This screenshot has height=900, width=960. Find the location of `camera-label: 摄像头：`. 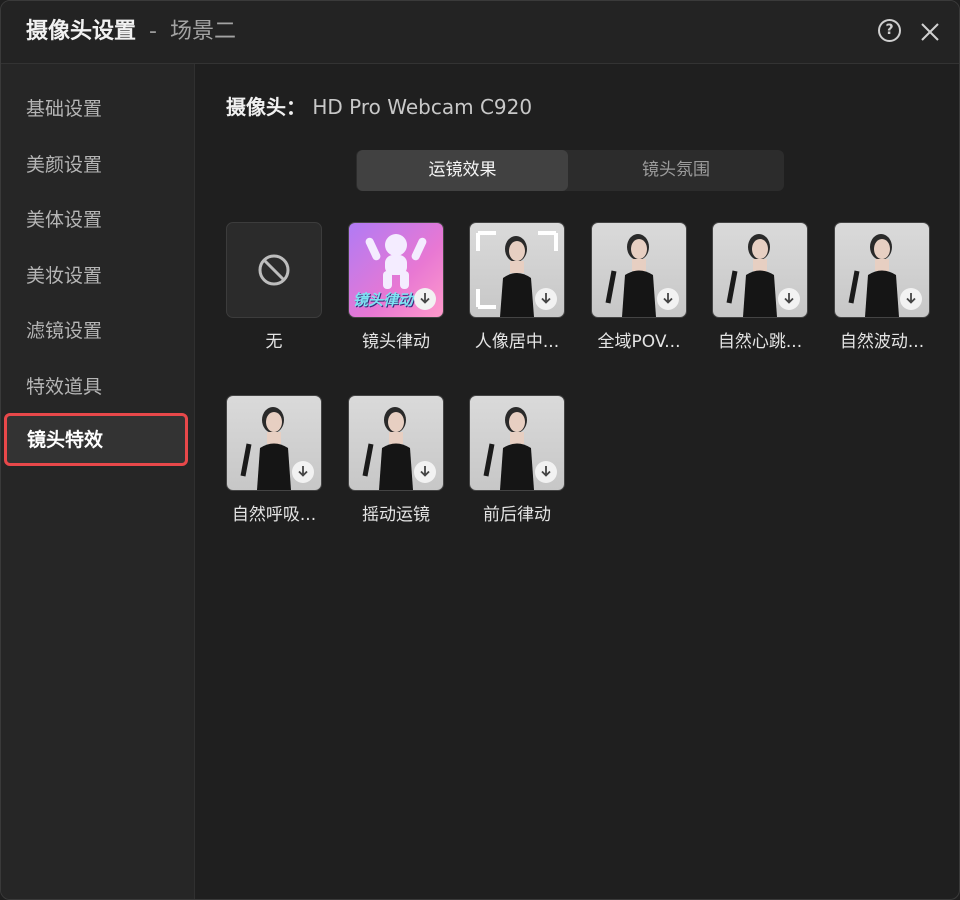

camera-label: 摄像头： is located at coordinates (266, 107).